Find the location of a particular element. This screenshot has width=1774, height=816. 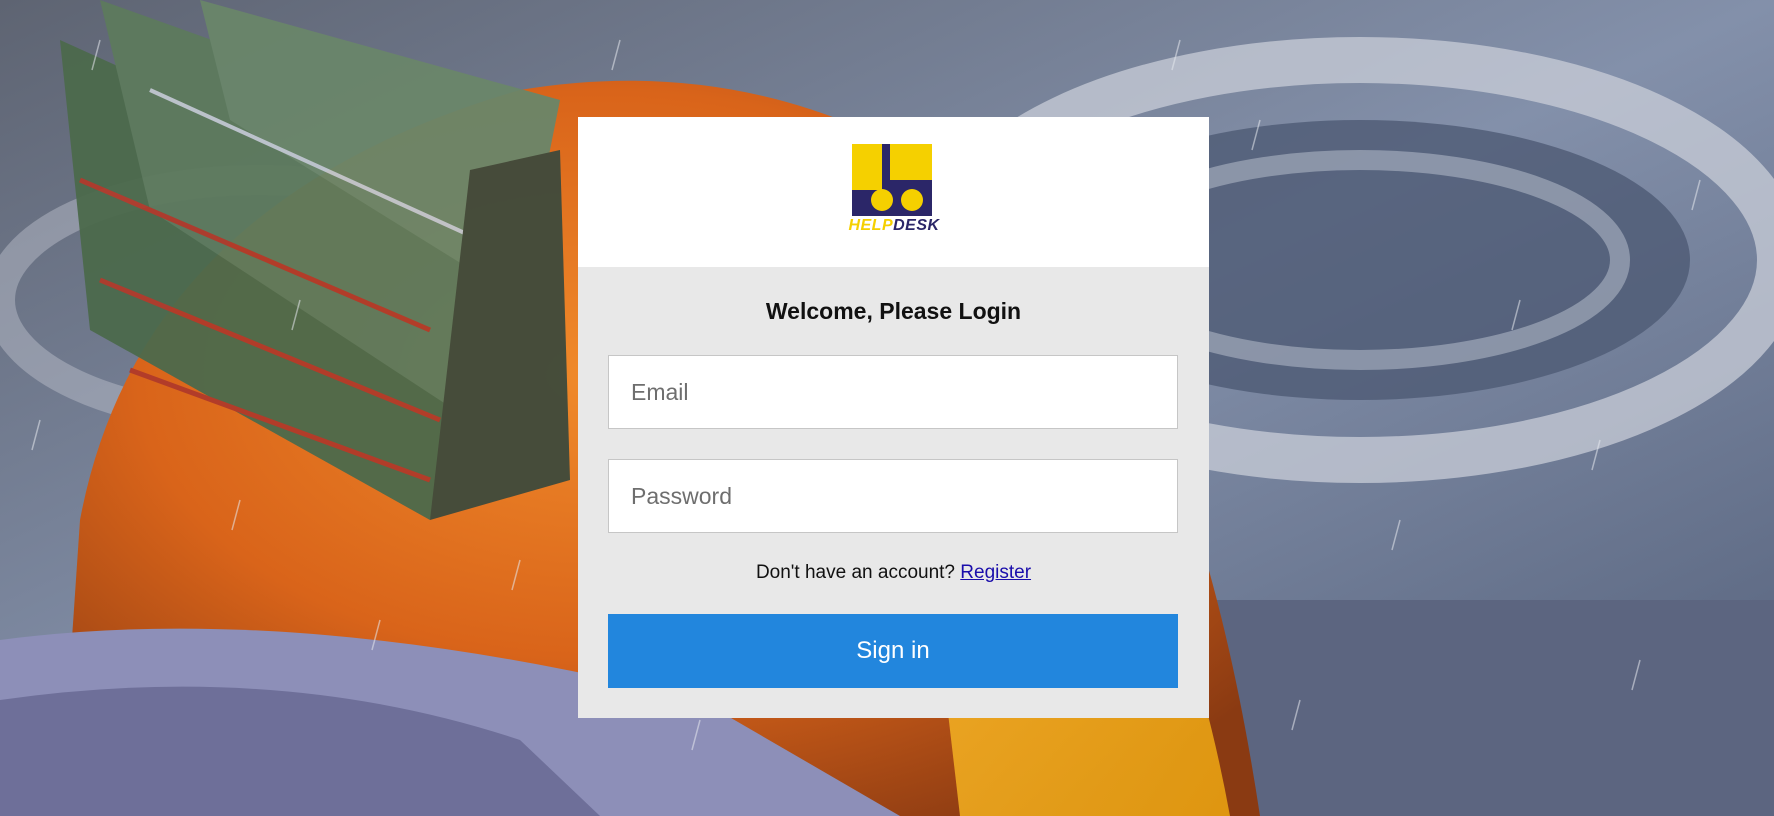

logo-header: HELPDESK is located at coordinates (893, 192).